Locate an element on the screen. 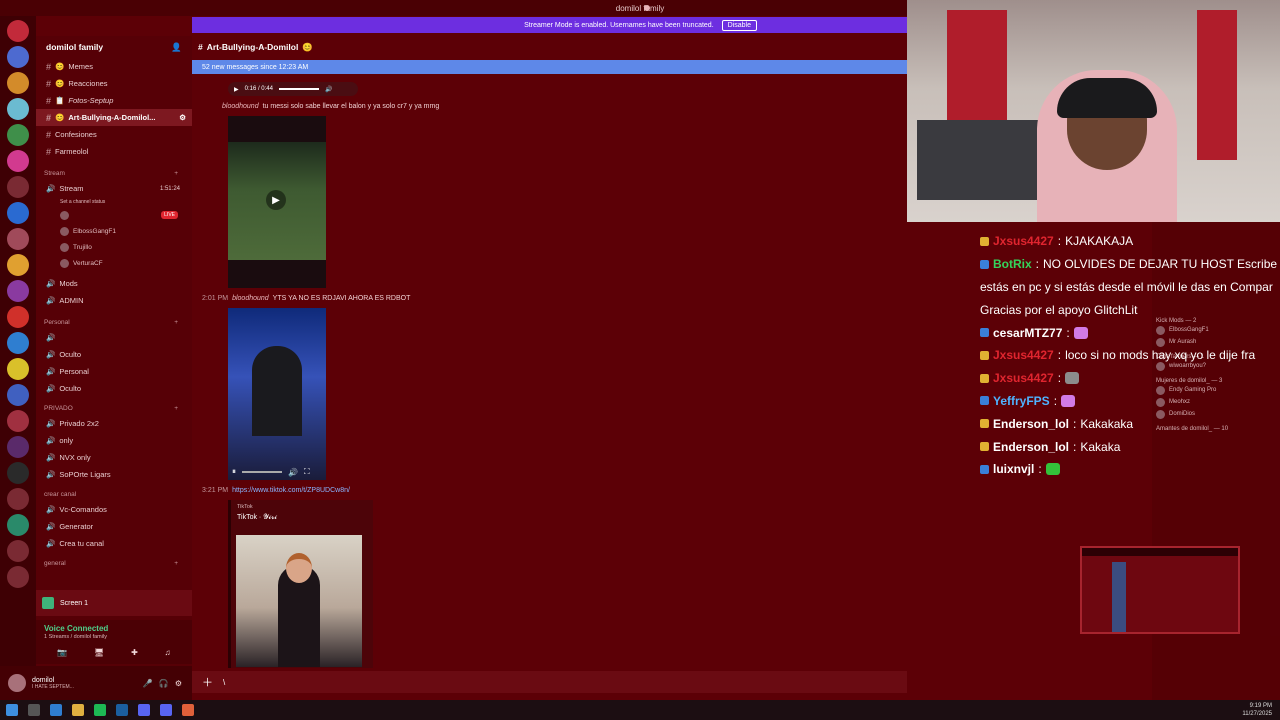  settings-gear-icon: ⚙ is located at coordinates (182, 117).